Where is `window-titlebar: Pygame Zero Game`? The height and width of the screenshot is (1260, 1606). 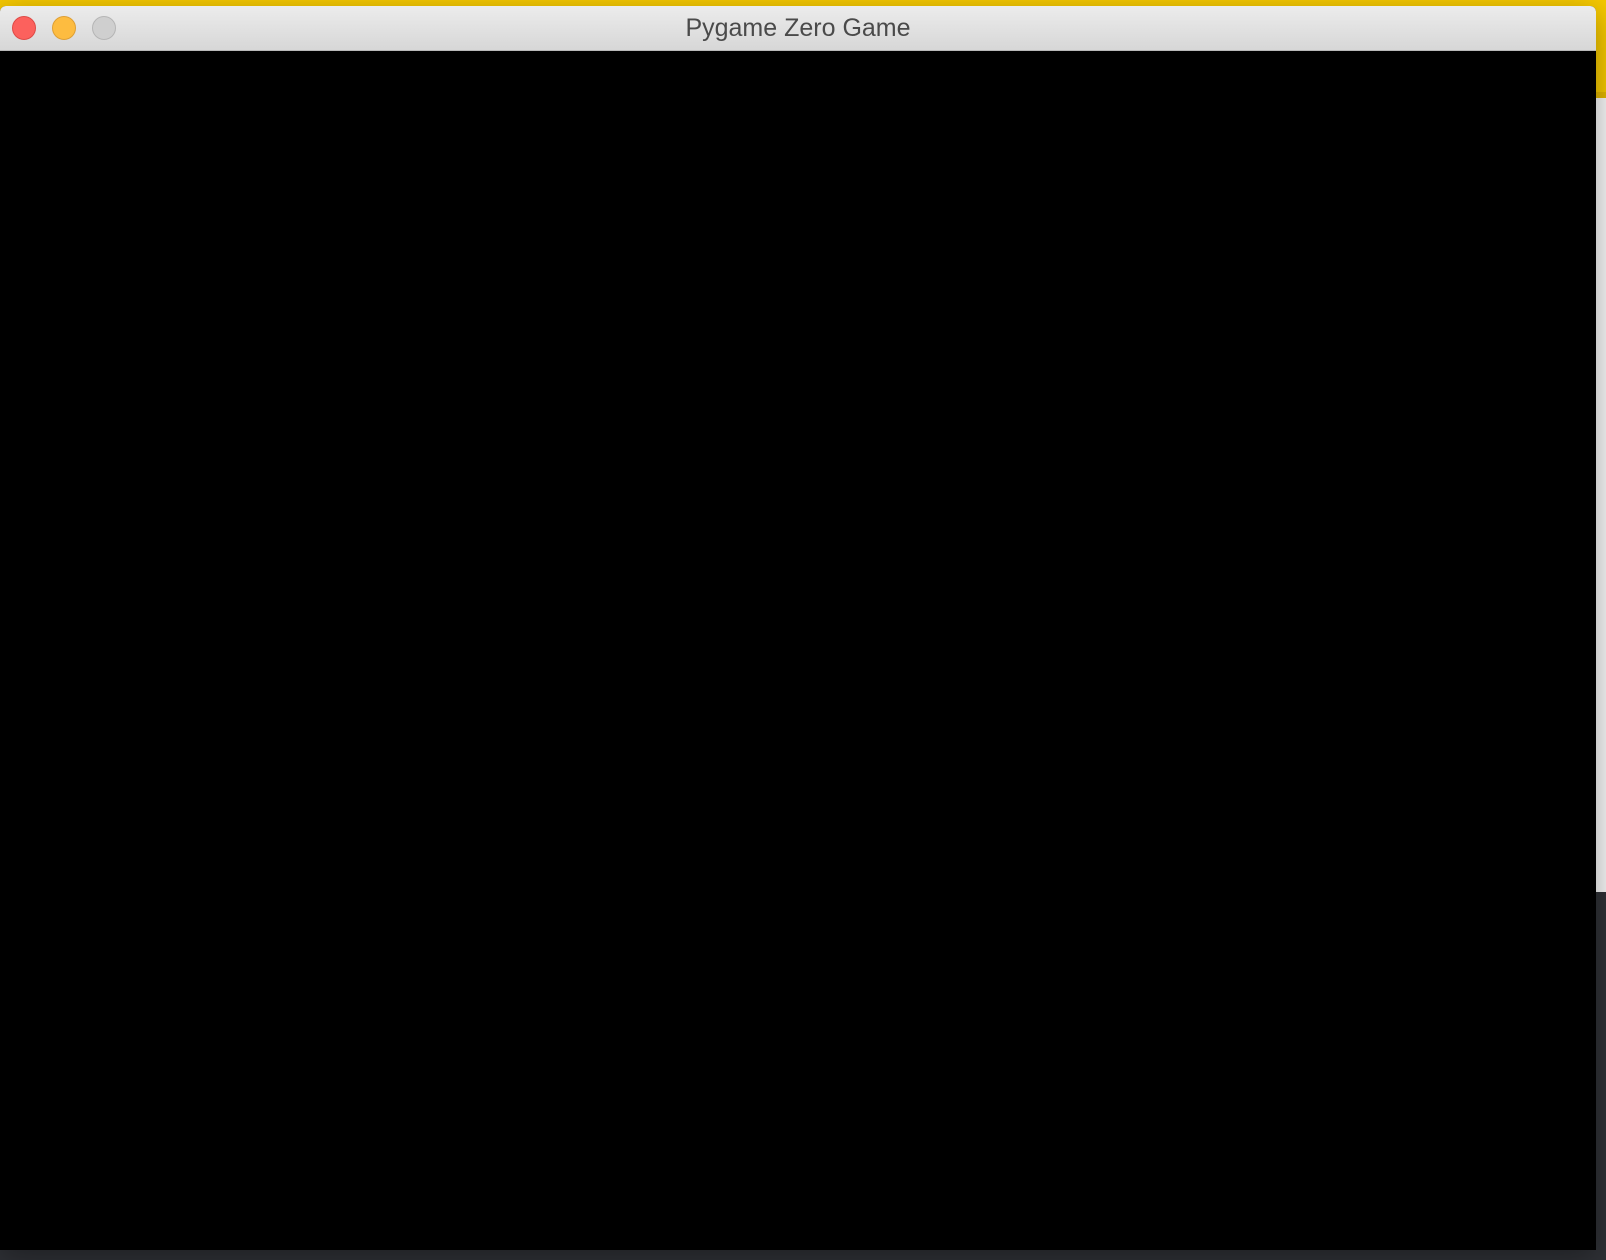
window-titlebar: Pygame Zero Game is located at coordinates (798, 28).